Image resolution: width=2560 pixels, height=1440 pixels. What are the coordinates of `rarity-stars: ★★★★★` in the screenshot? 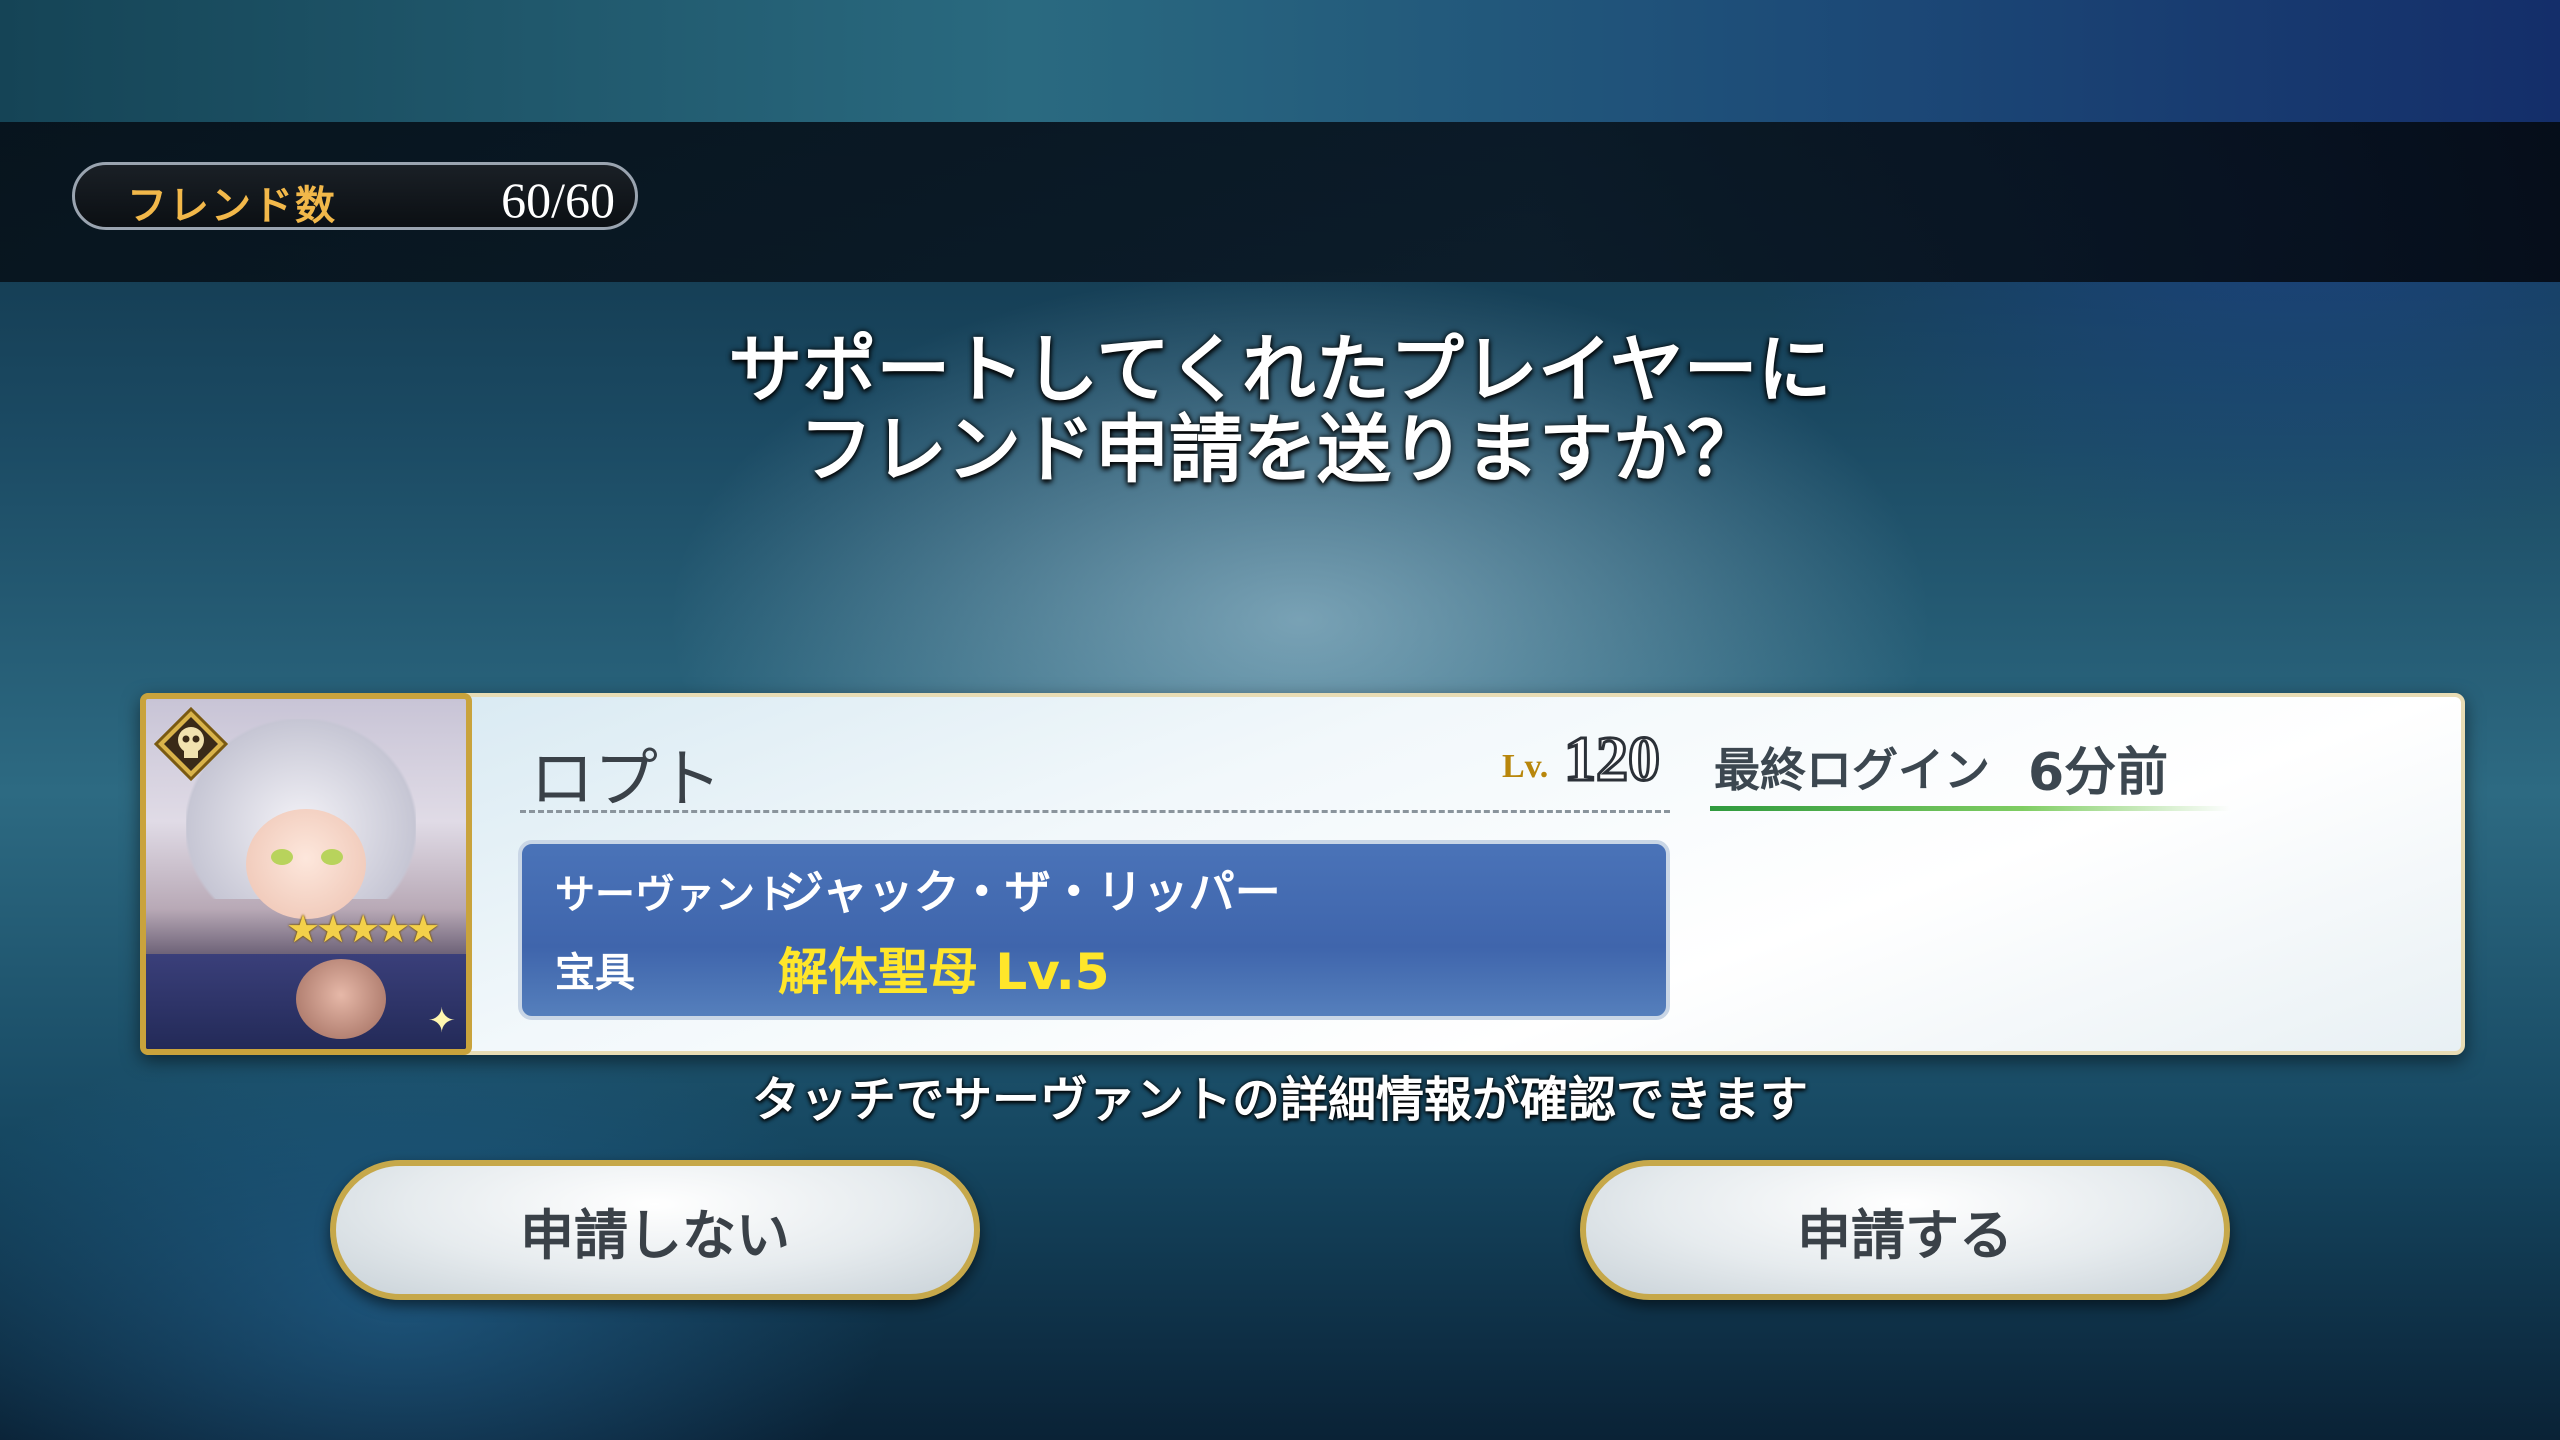 It's located at (363, 929).